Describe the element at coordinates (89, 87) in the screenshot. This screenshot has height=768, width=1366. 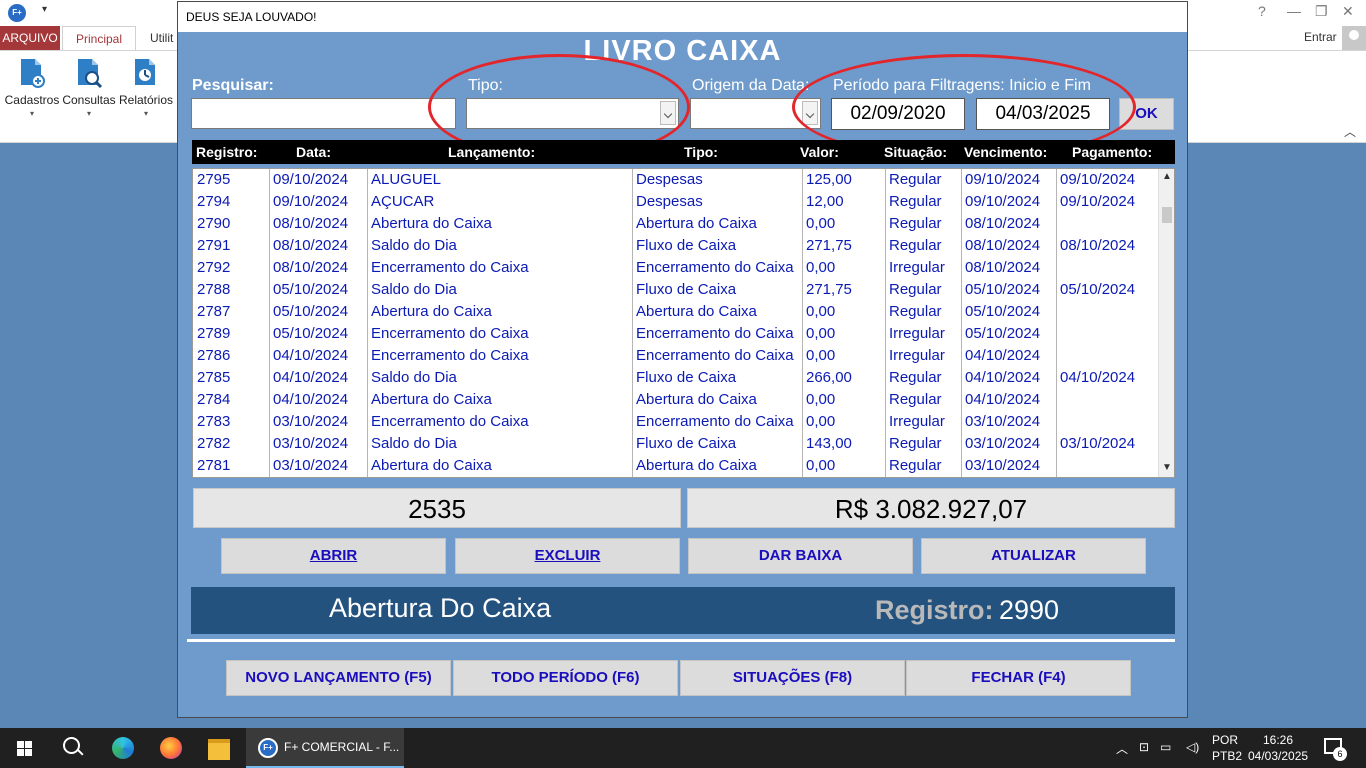
I see `consultas-button: Consultas ▾` at that location.